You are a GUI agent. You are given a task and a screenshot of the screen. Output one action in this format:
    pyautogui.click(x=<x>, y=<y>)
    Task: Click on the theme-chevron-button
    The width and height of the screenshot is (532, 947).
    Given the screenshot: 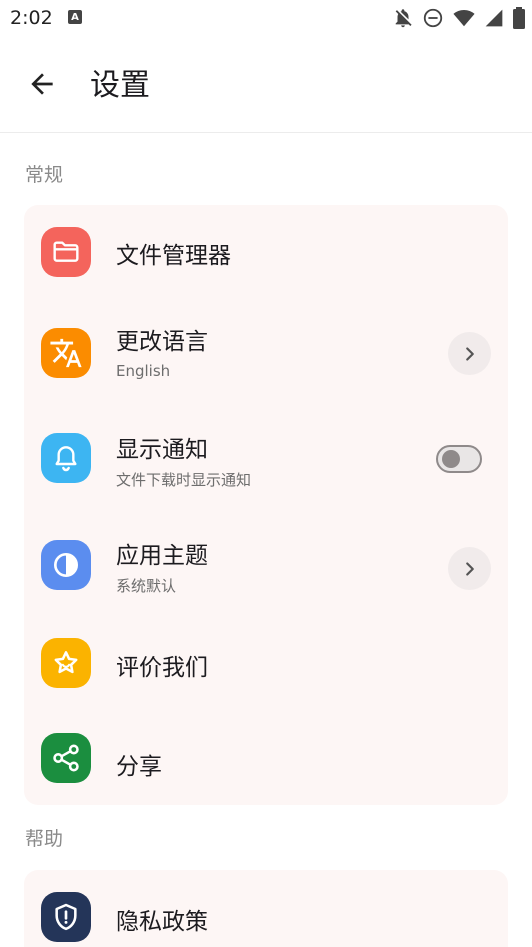 What is the action you would take?
    pyautogui.click(x=469, y=568)
    